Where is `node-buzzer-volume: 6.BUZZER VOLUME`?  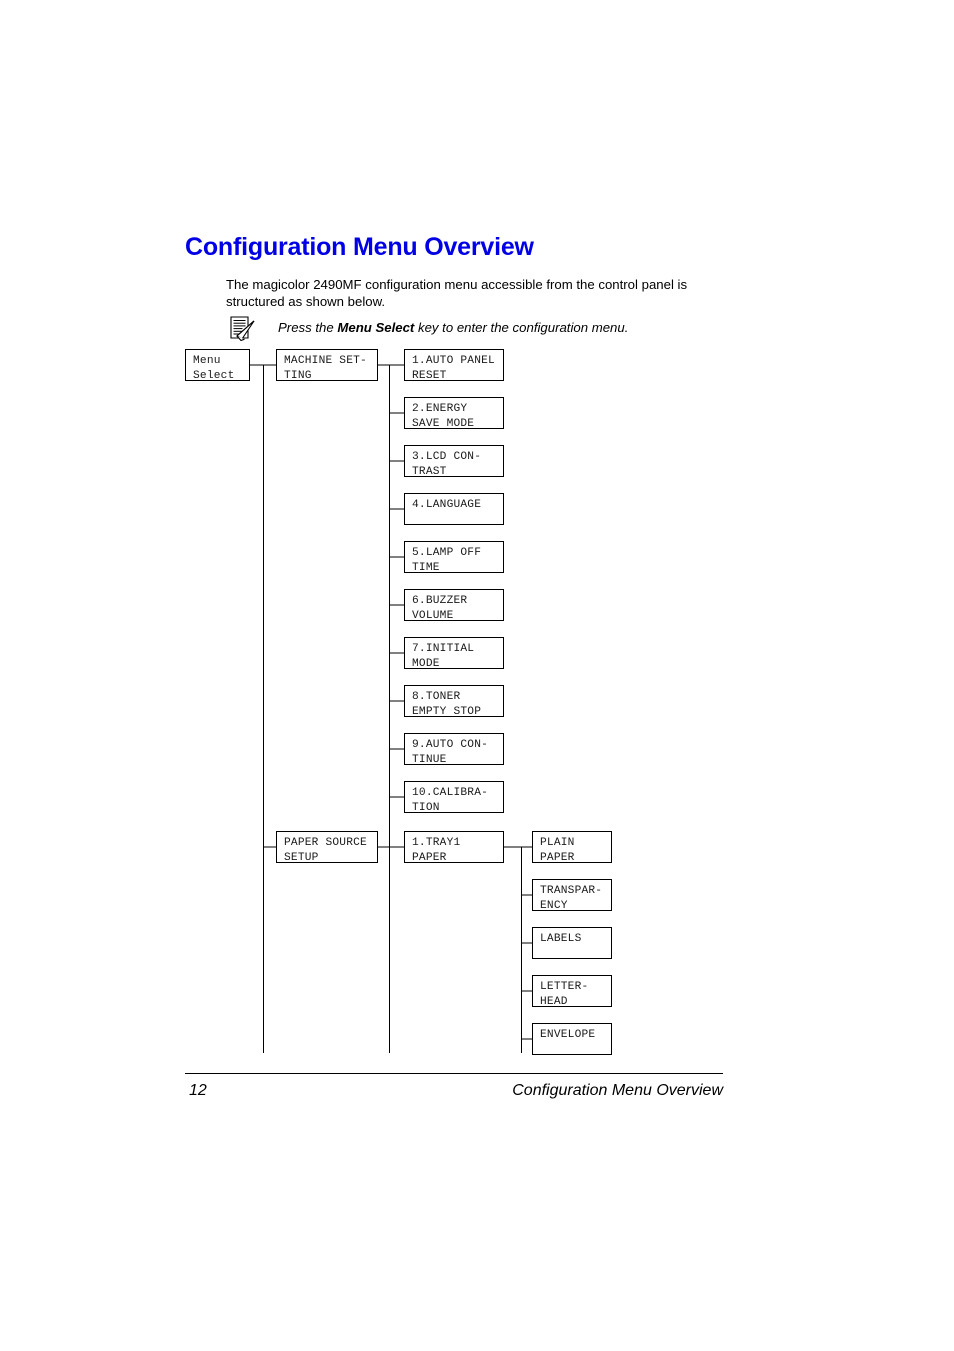 node-buzzer-volume: 6.BUZZER VOLUME is located at coordinates (454, 605).